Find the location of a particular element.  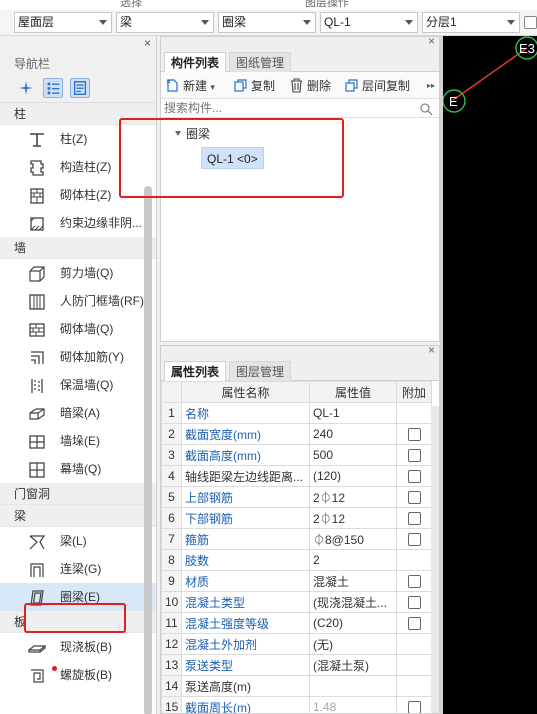

table-row: 9 材质 混凝土 is located at coordinates (296, 581).